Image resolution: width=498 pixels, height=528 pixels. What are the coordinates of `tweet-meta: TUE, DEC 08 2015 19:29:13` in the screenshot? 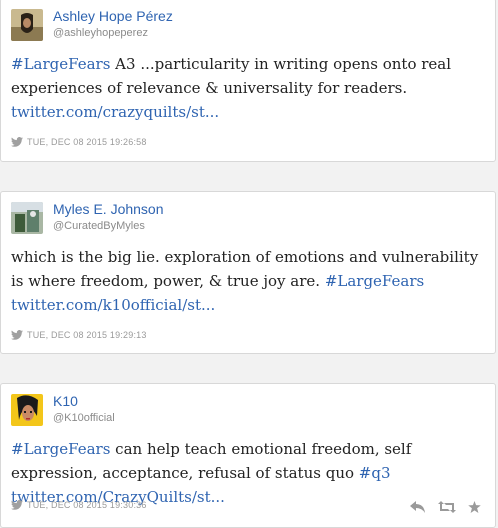 It's located at (79, 335).